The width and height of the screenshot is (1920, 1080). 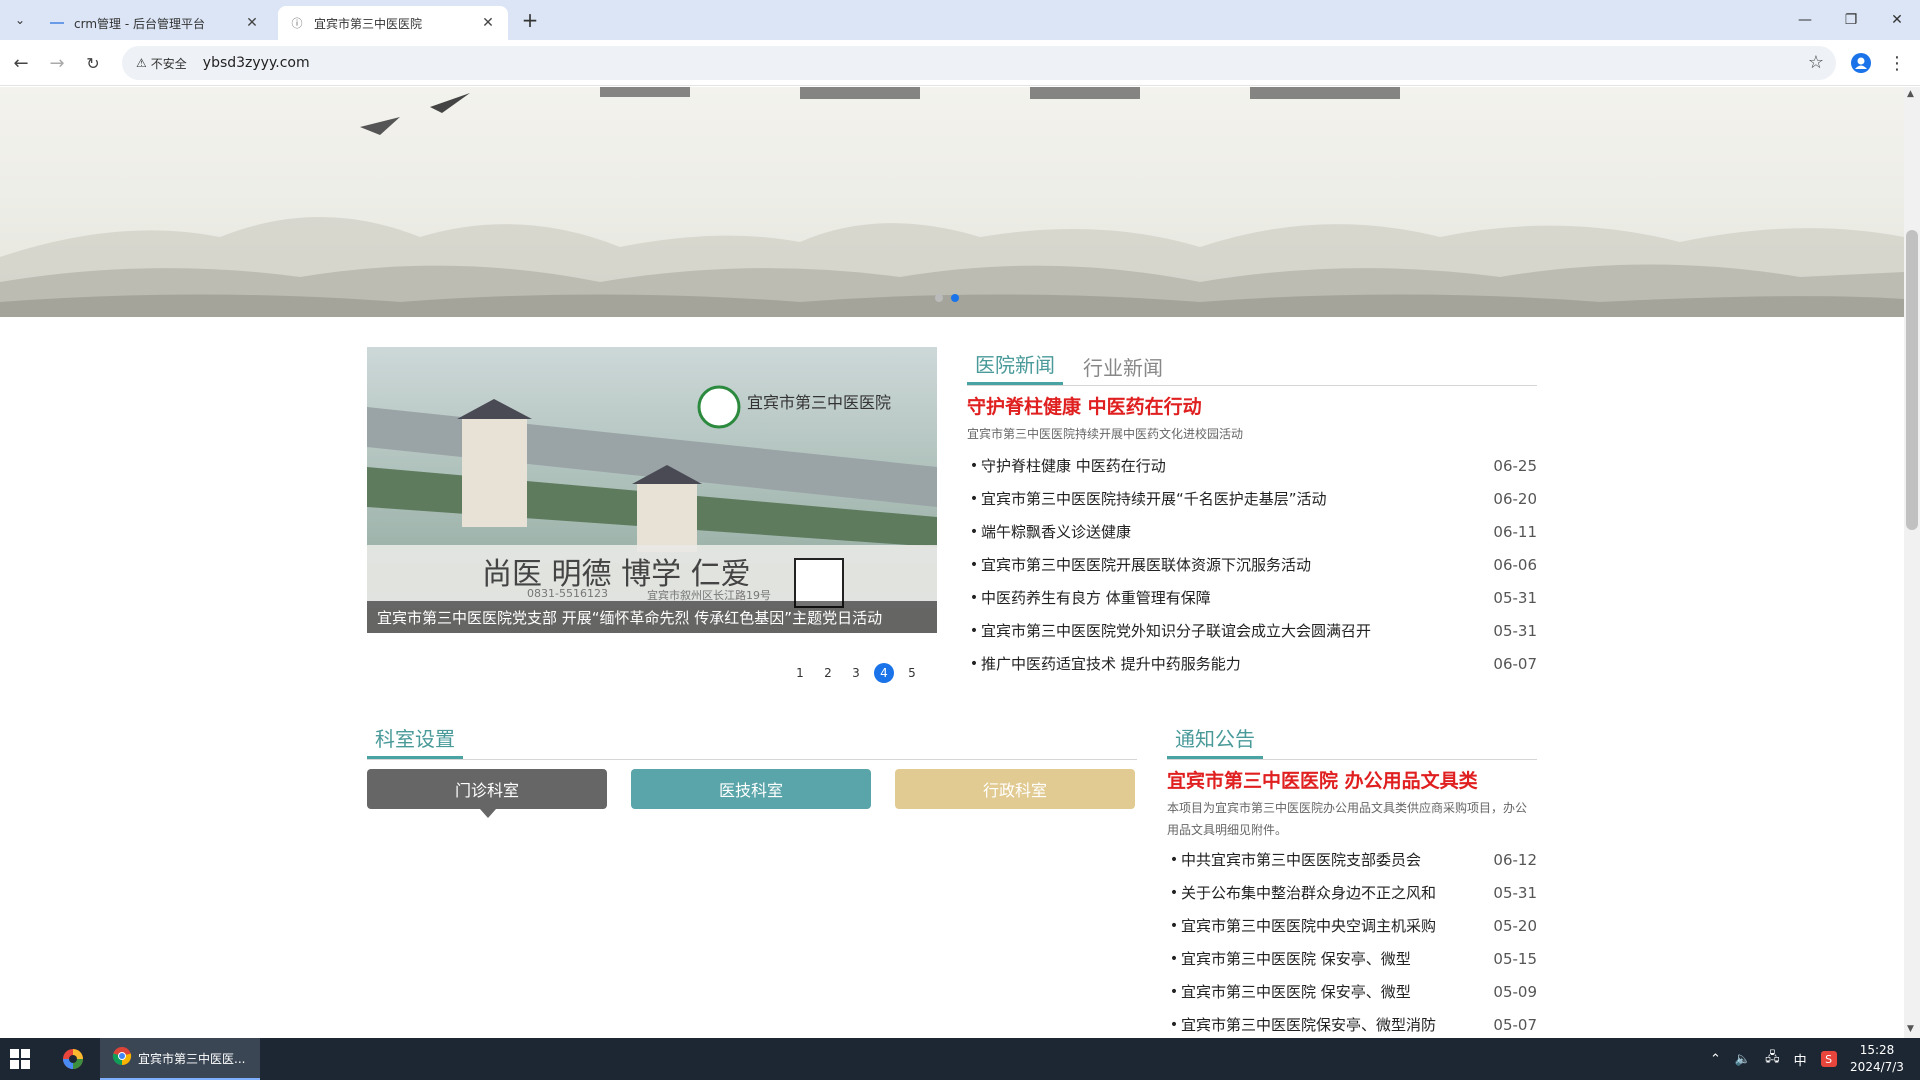 What do you see at coordinates (530, 20) in the screenshot?
I see `new-tab-button: +` at bounding box center [530, 20].